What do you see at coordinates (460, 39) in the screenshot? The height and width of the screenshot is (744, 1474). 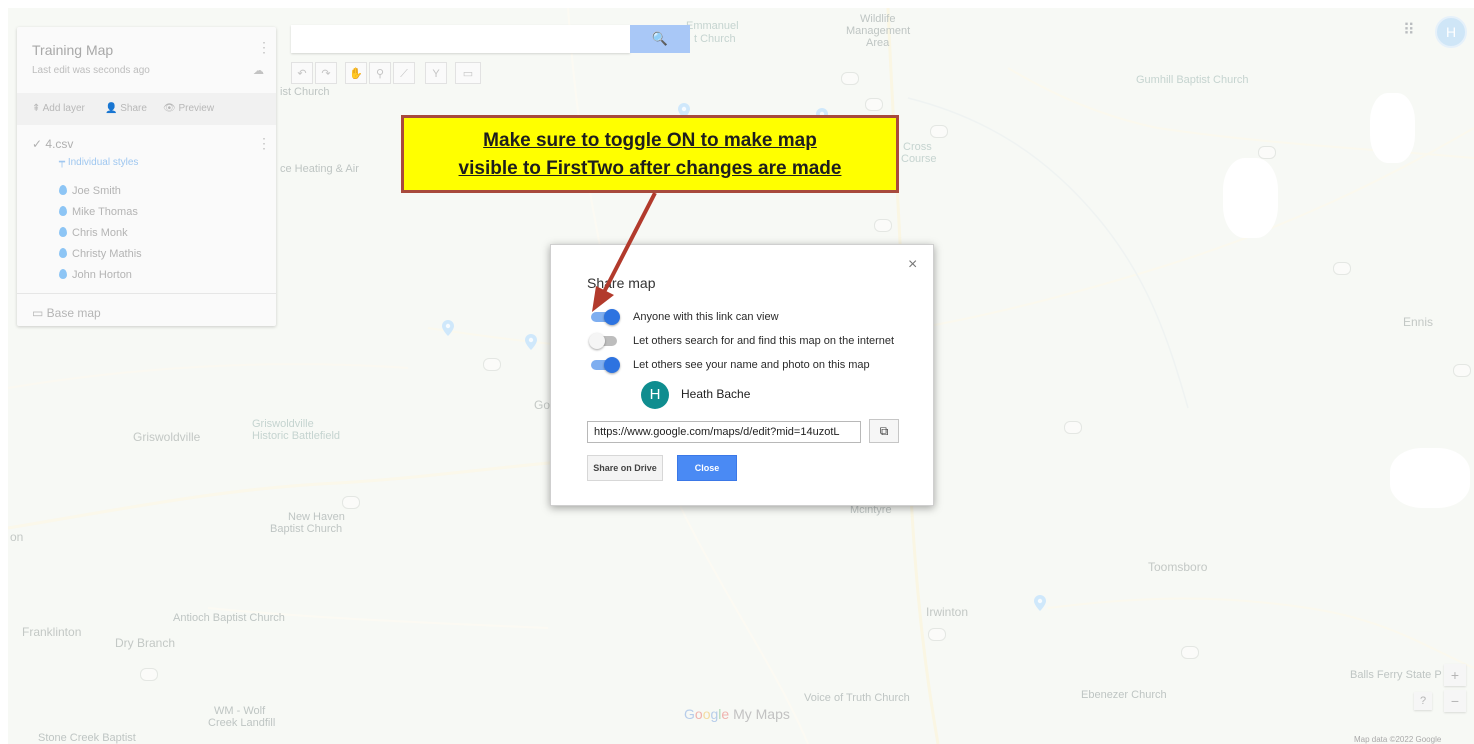 I see `search-input` at bounding box center [460, 39].